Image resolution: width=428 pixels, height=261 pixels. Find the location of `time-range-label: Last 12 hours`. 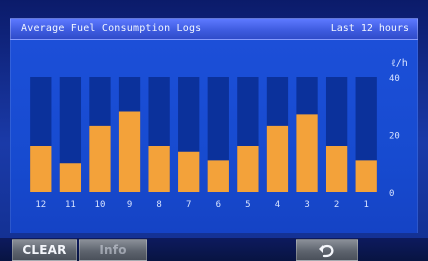

time-range-label: Last 12 hours is located at coordinates (369, 28).